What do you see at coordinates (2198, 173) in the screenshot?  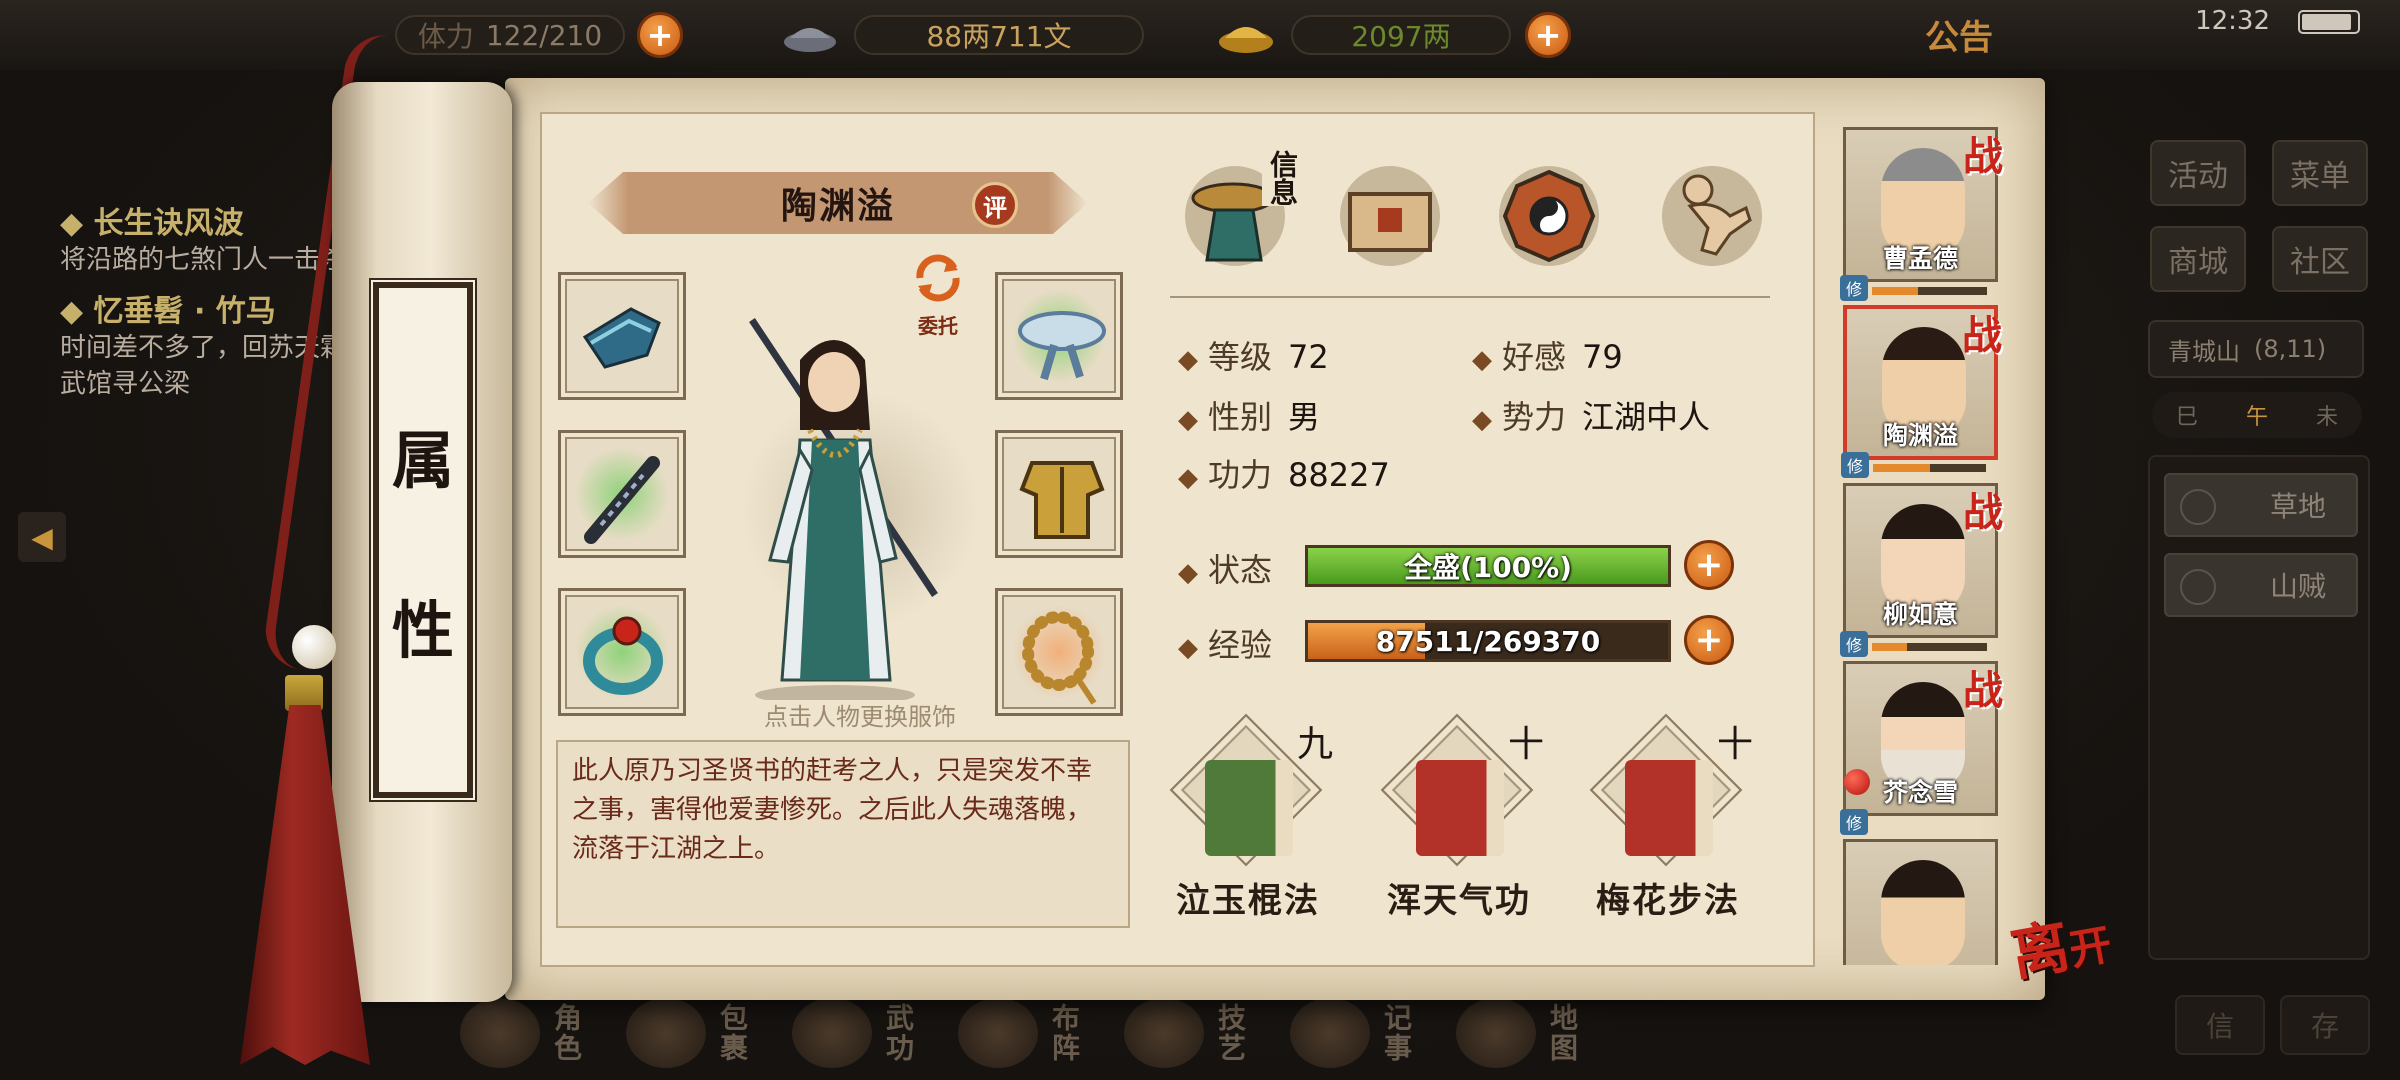 I see `activity-button: 活动` at bounding box center [2198, 173].